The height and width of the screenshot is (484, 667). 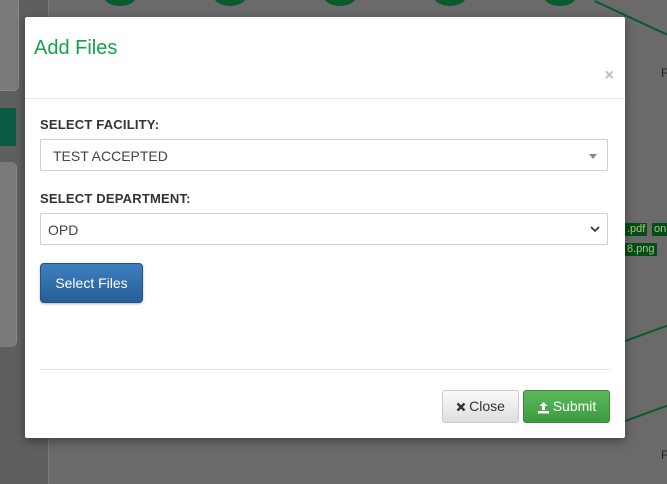 I want to click on select-files-button: Select Files, so click(x=91, y=283).